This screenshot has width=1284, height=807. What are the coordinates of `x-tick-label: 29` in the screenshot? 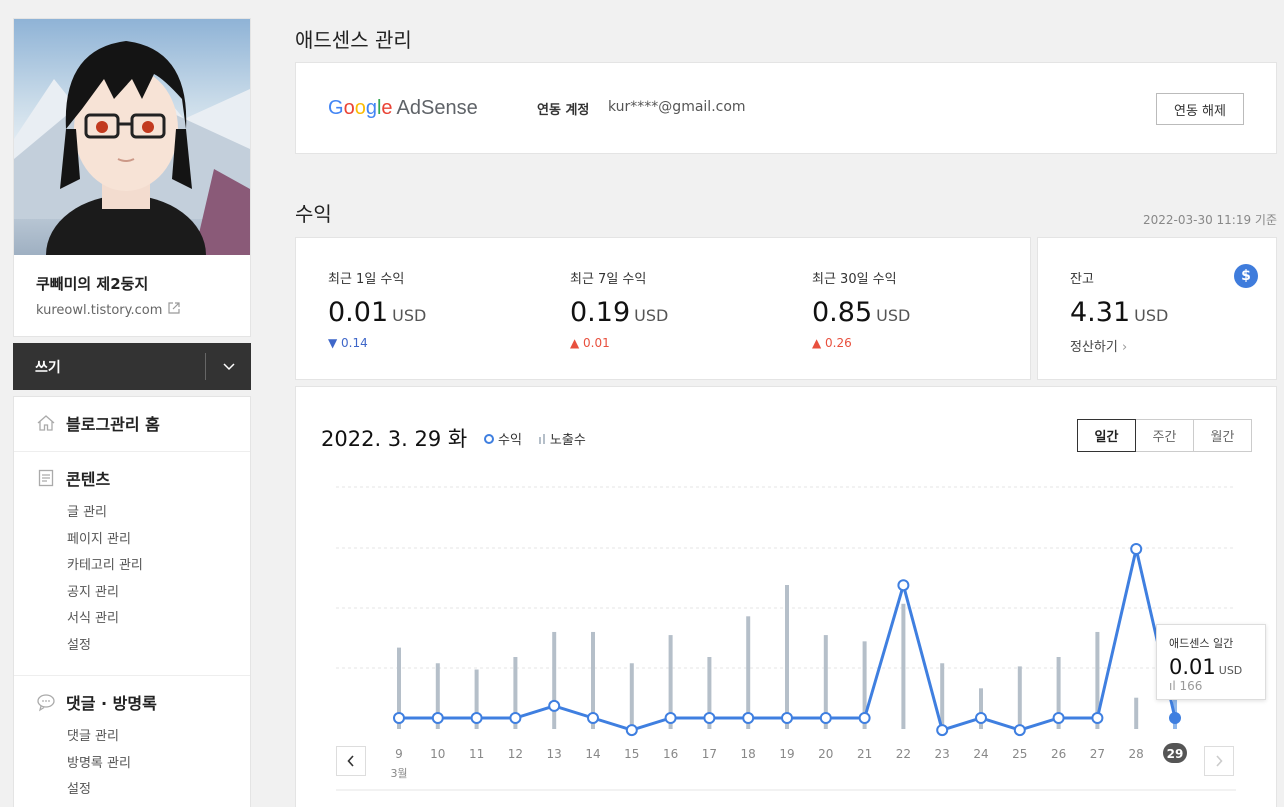 It's located at (1175, 754).